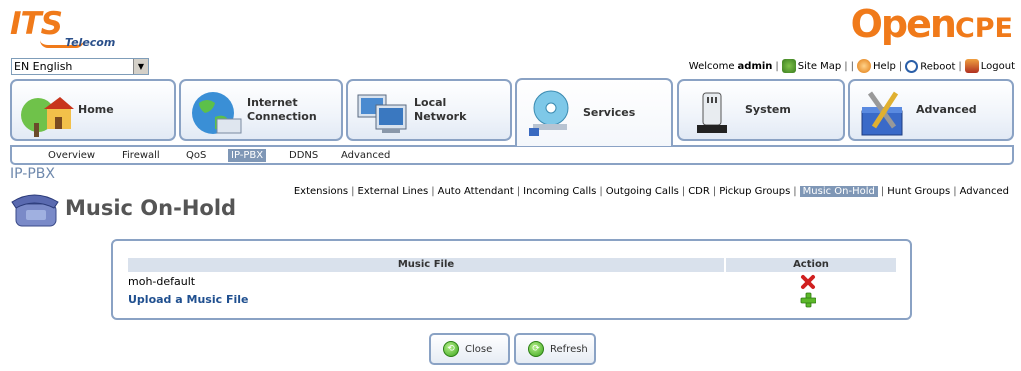 This screenshot has width=1021, height=371. What do you see at coordinates (912, 66) in the screenshot?
I see `power-icon` at bounding box center [912, 66].